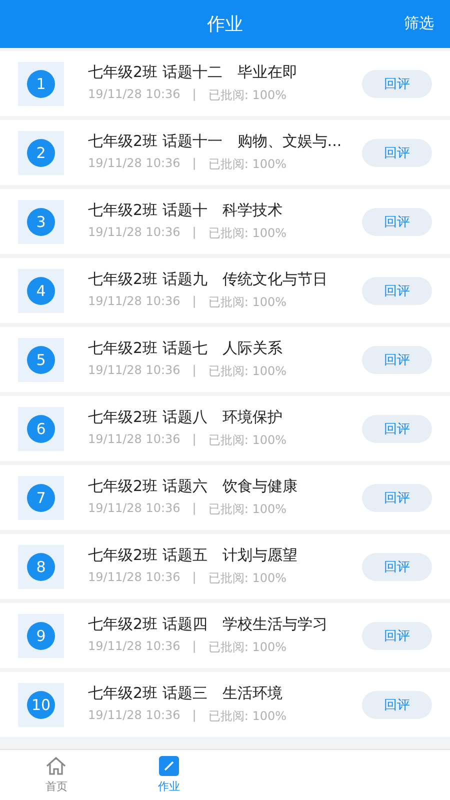 The width and height of the screenshot is (450, 800). Describe the element at coordinates (41, 498) in the screenshot. I see `number-circle: 7` at that location.